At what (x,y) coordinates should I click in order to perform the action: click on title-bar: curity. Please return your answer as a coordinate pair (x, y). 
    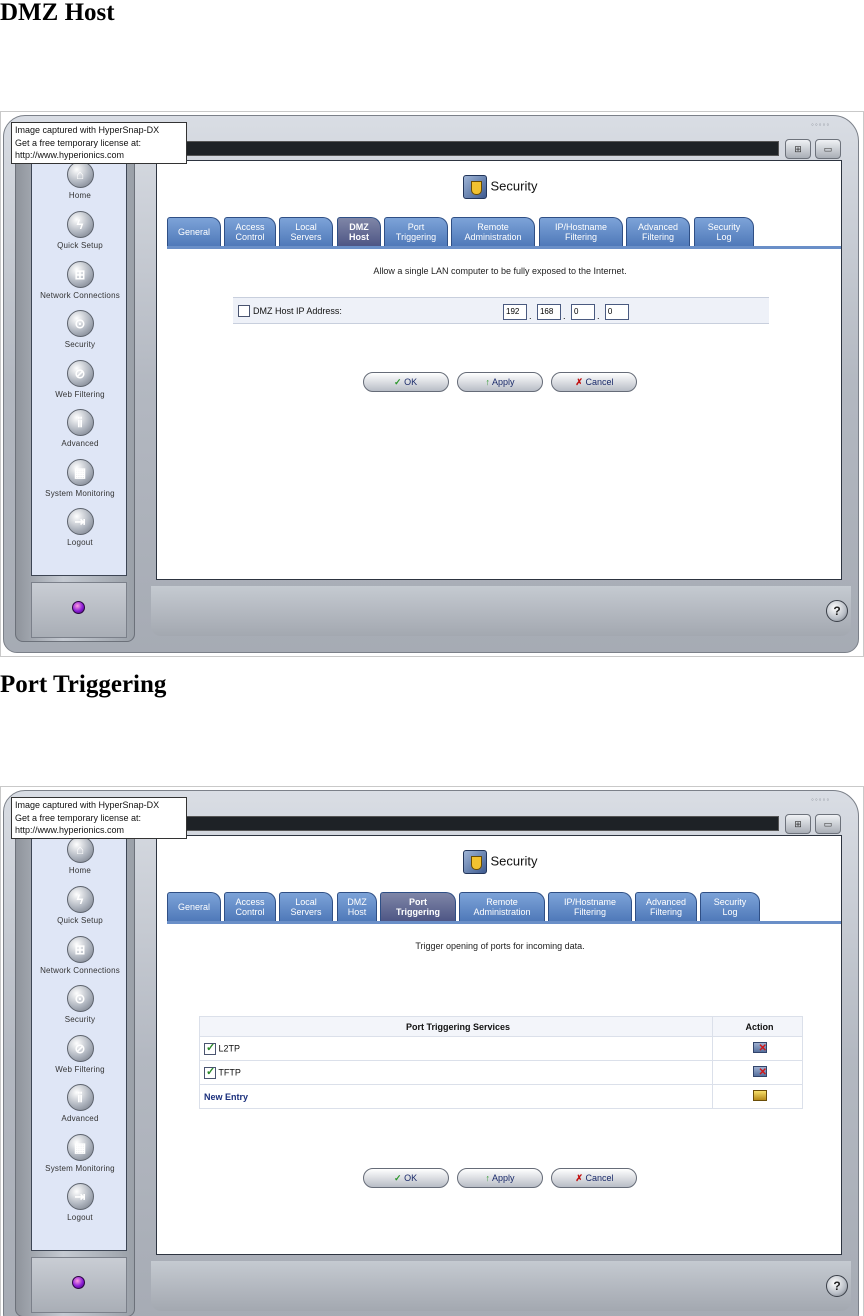
    Looking at the image, I should click on (465, 148).